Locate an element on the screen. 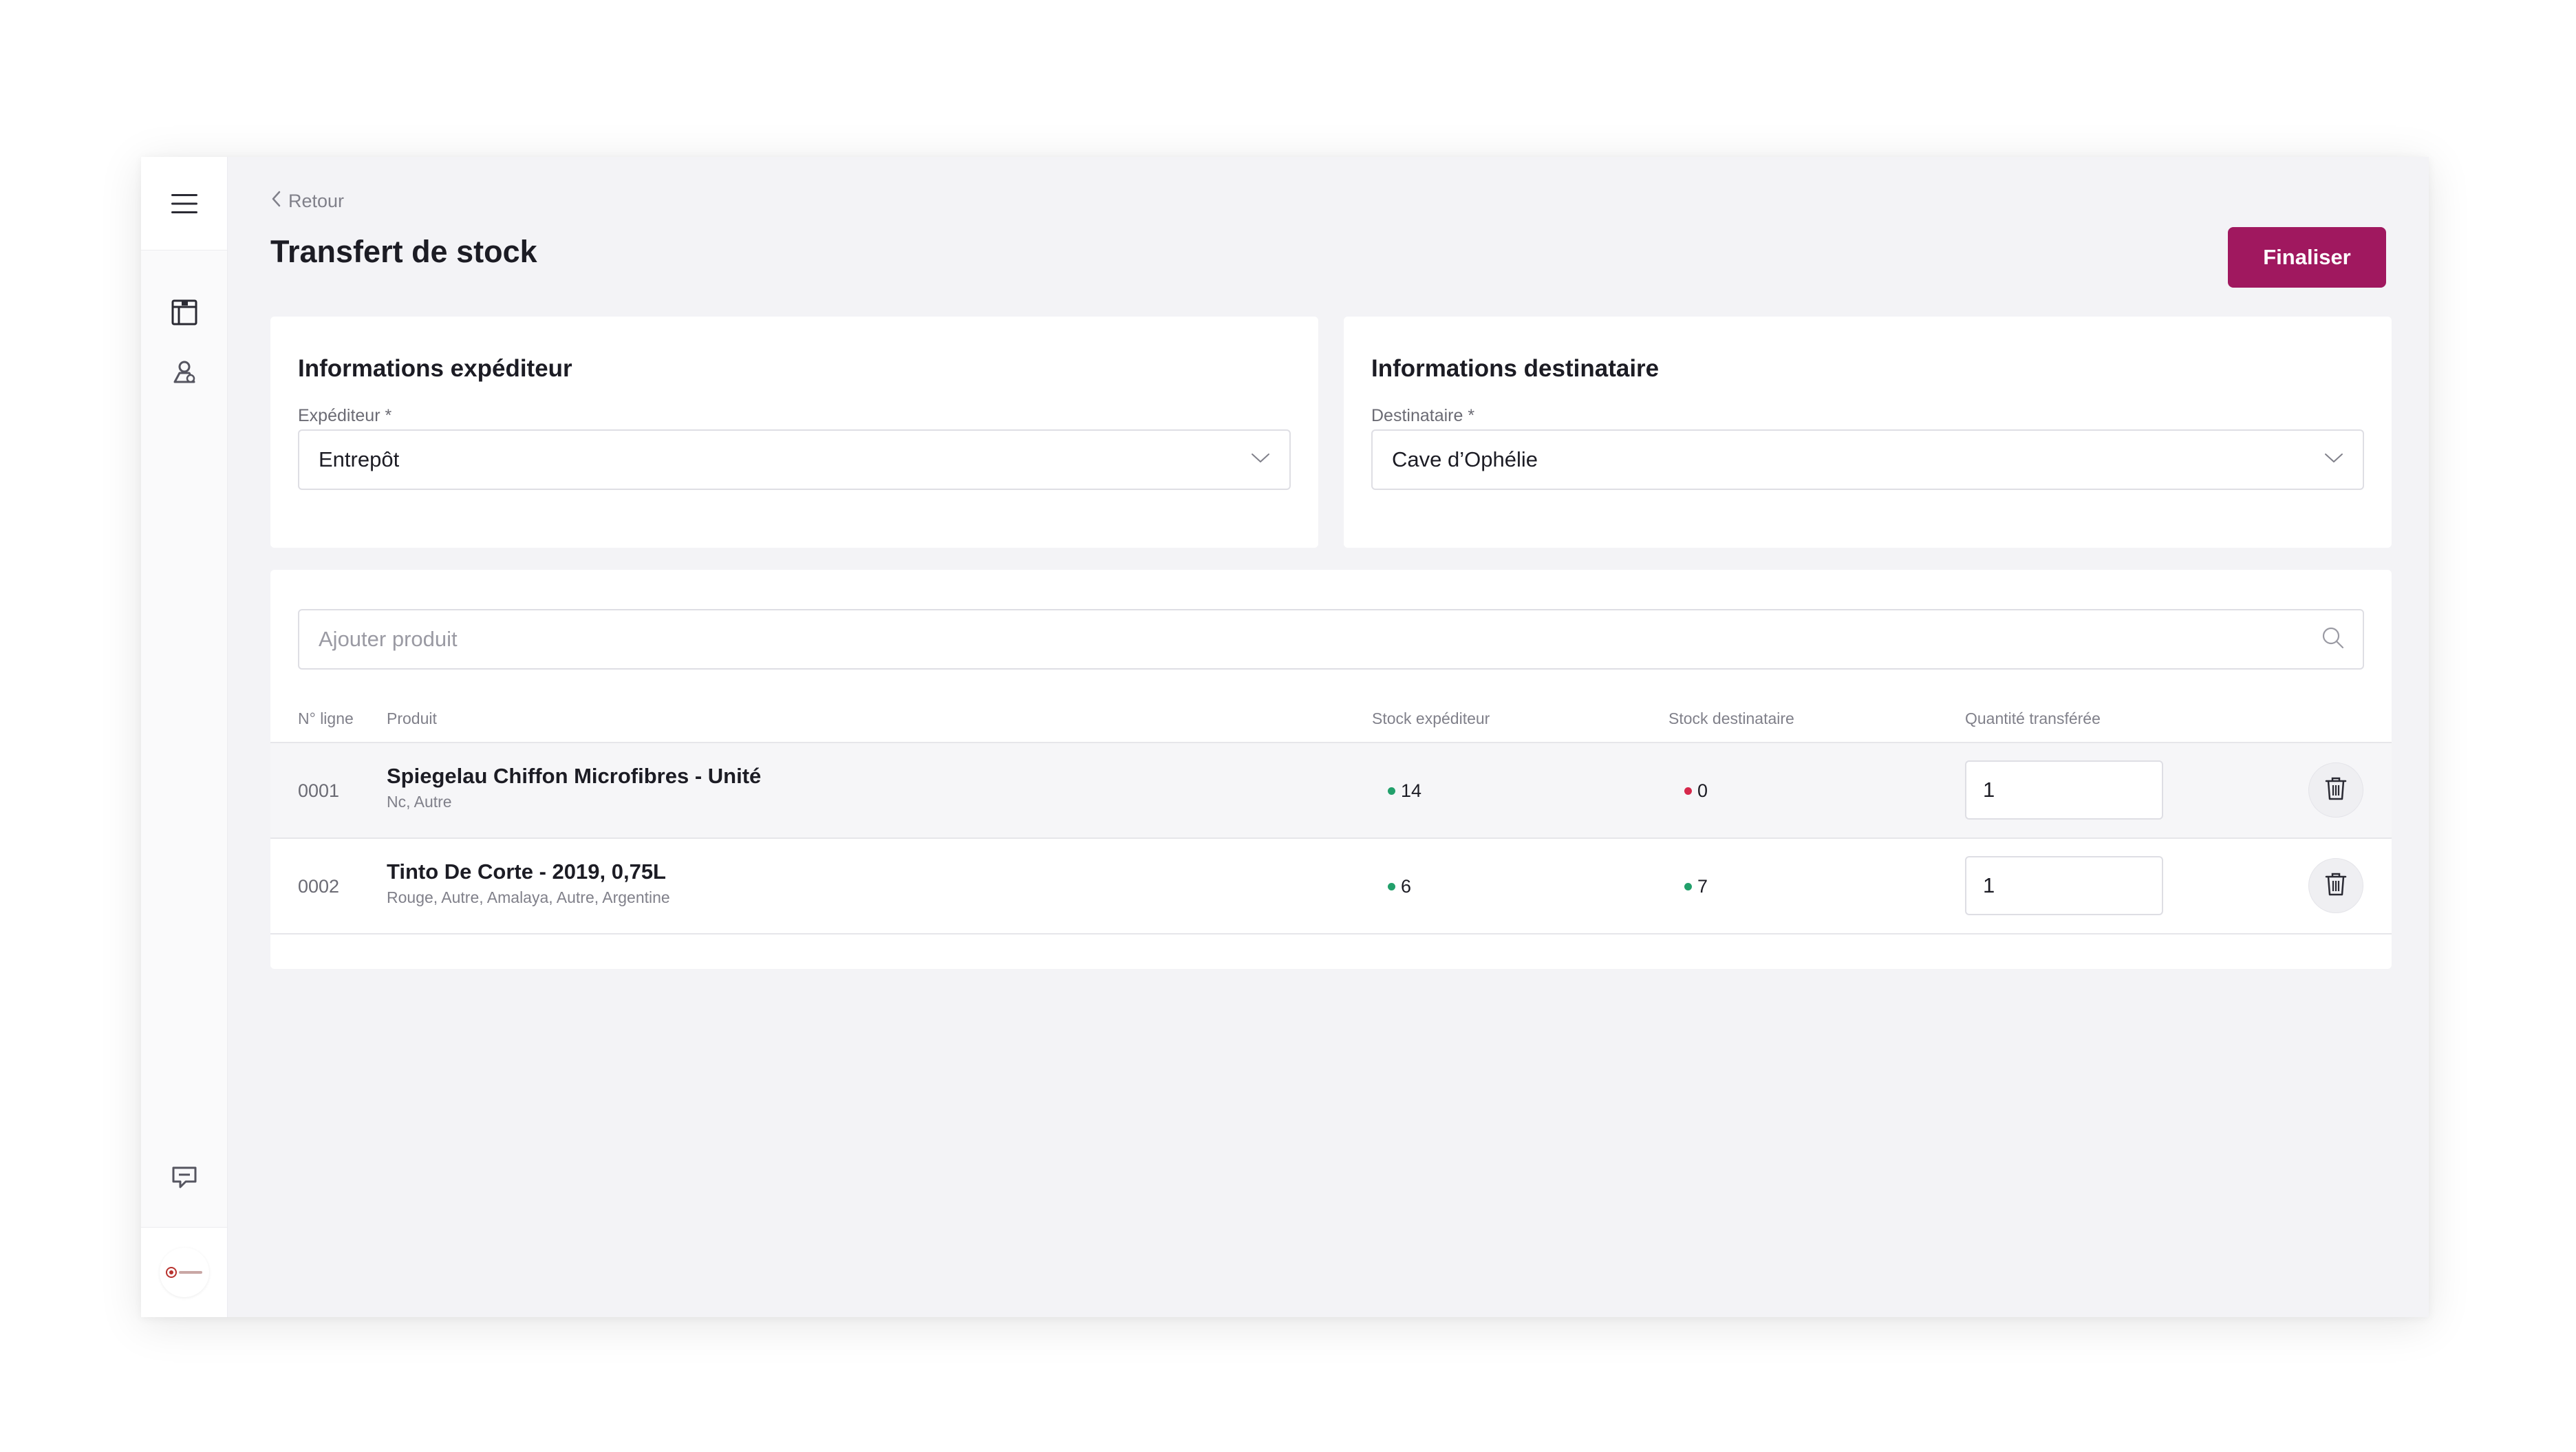 The image size is (2576, 1452). stock-recipient: 7 is located at coordinates (1696, 887).